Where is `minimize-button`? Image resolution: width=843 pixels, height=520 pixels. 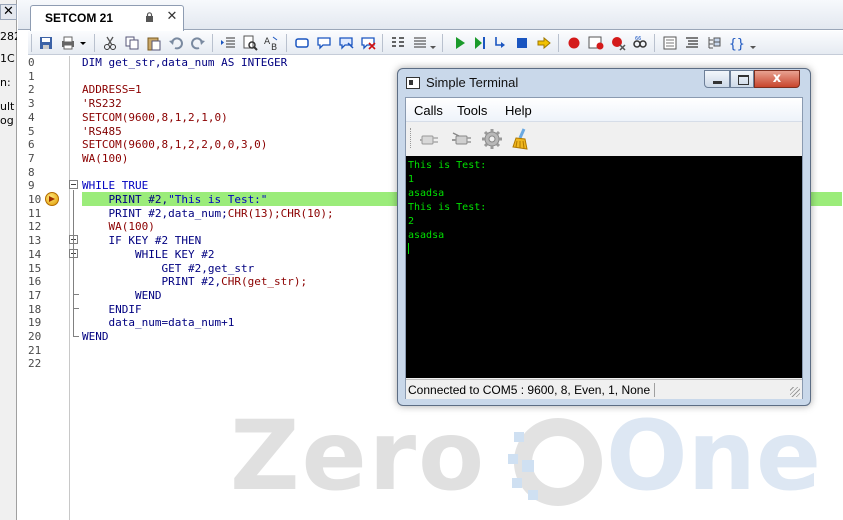
minimize-button is located at coordinates (717, 79).